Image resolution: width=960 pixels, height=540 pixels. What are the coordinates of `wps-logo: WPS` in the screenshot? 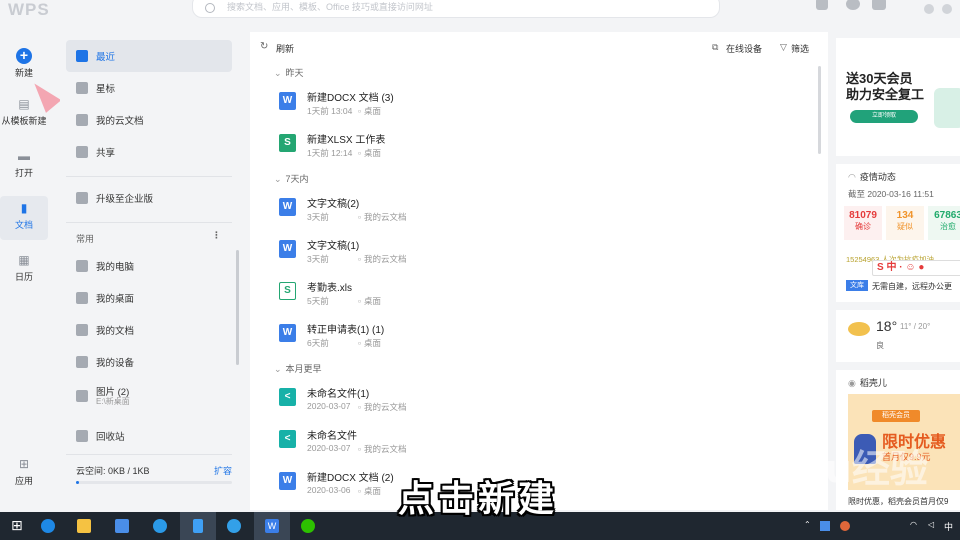 It's located at (29, 9).